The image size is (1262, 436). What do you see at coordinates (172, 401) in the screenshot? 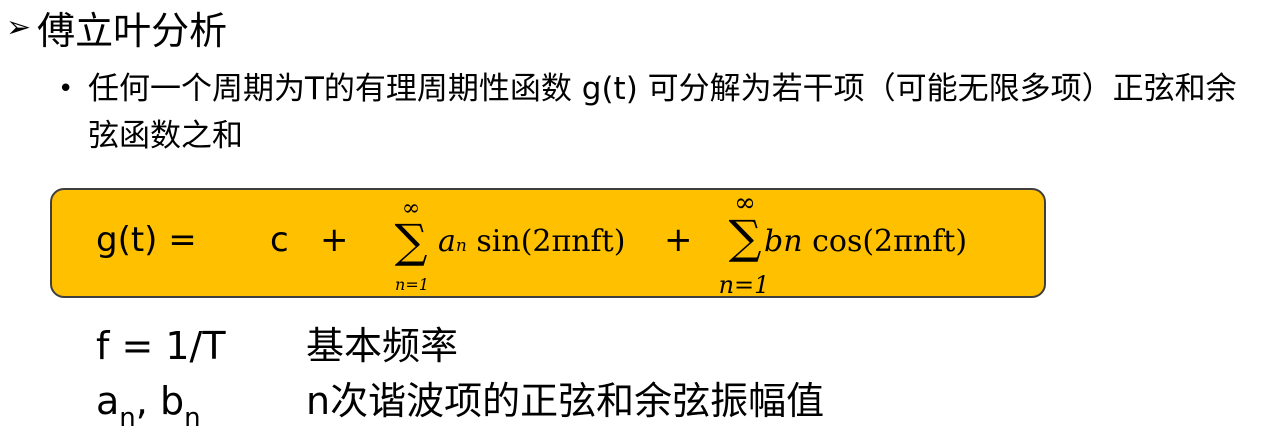
I see `symbol-b: b` at bounding box center [172, 401].